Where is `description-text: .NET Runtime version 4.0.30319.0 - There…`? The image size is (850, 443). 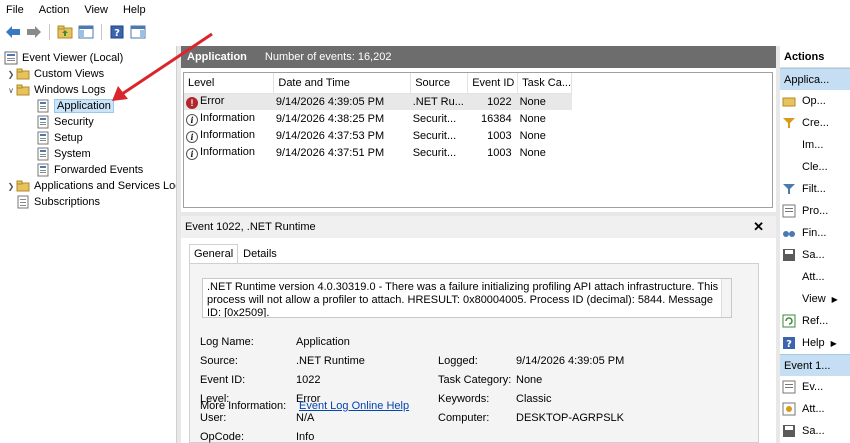
description-text: .NET Runtime version 4.0.30319.0 - There… is located at coordinates (463, 299).